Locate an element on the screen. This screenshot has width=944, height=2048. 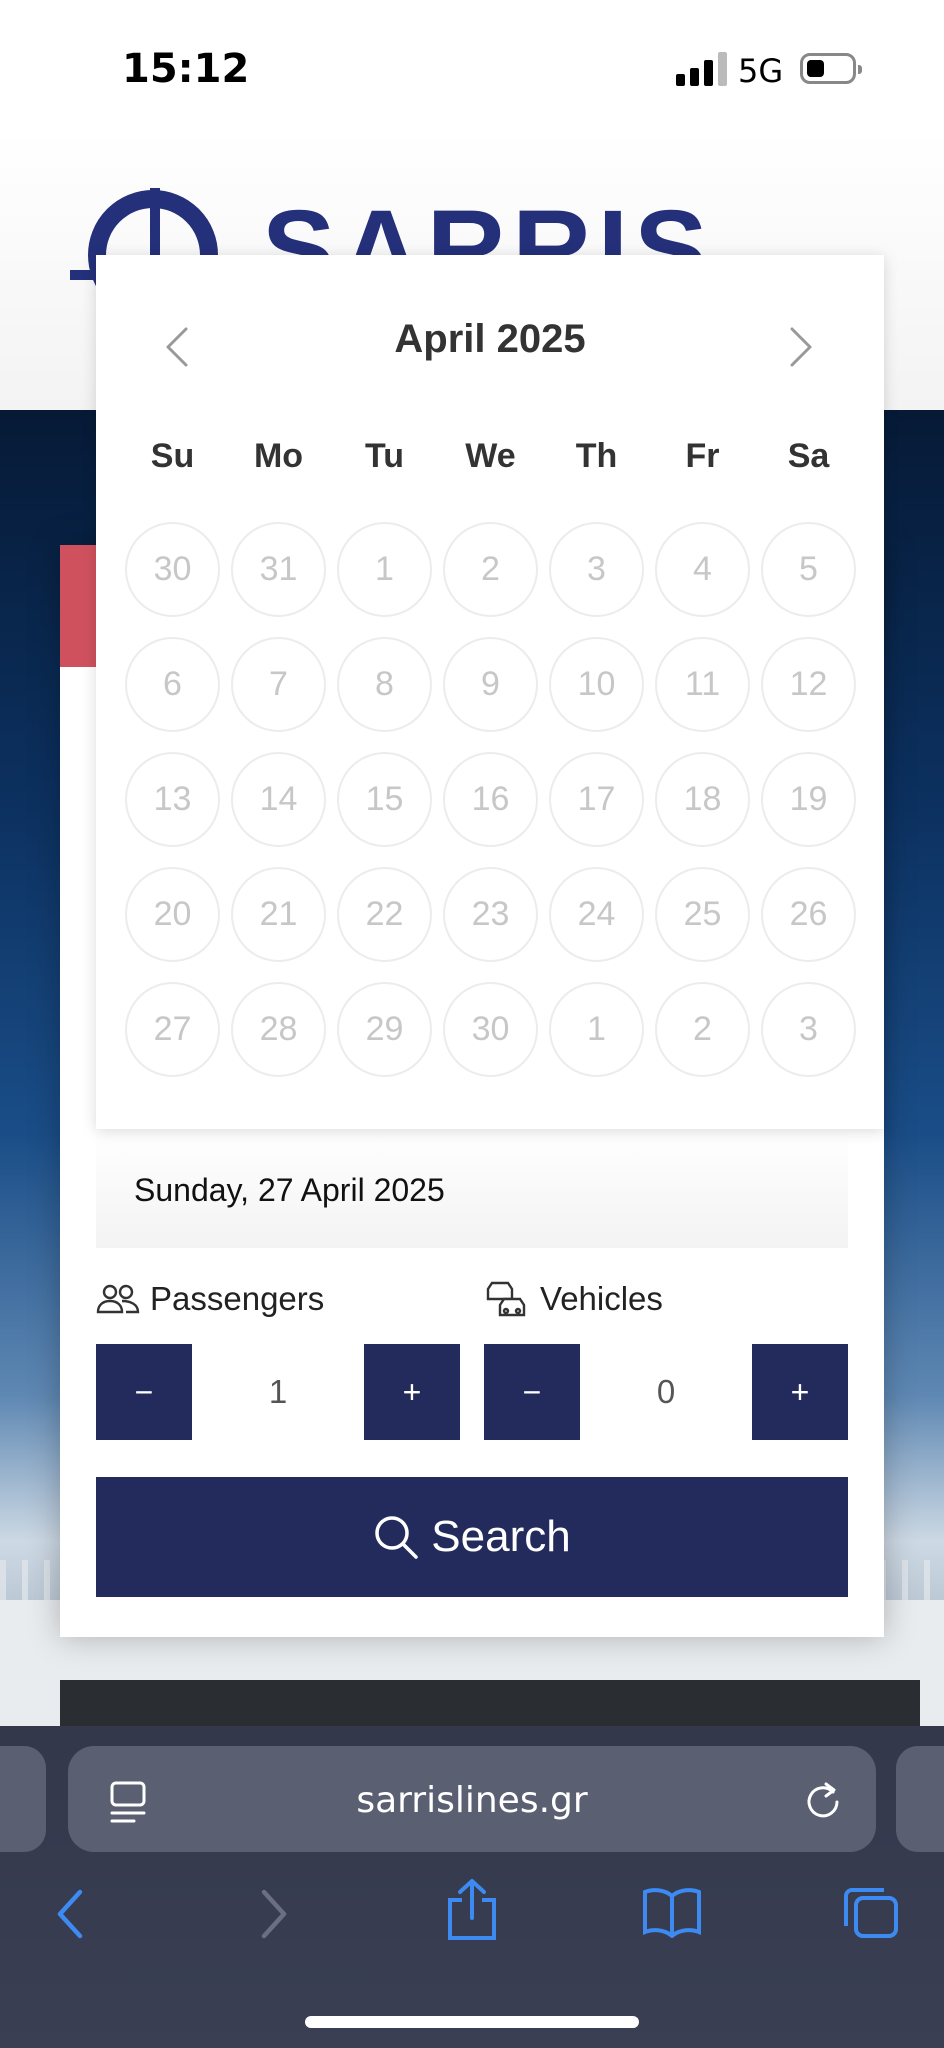
cellular-signal-icon is located at coordinates (701, 69).